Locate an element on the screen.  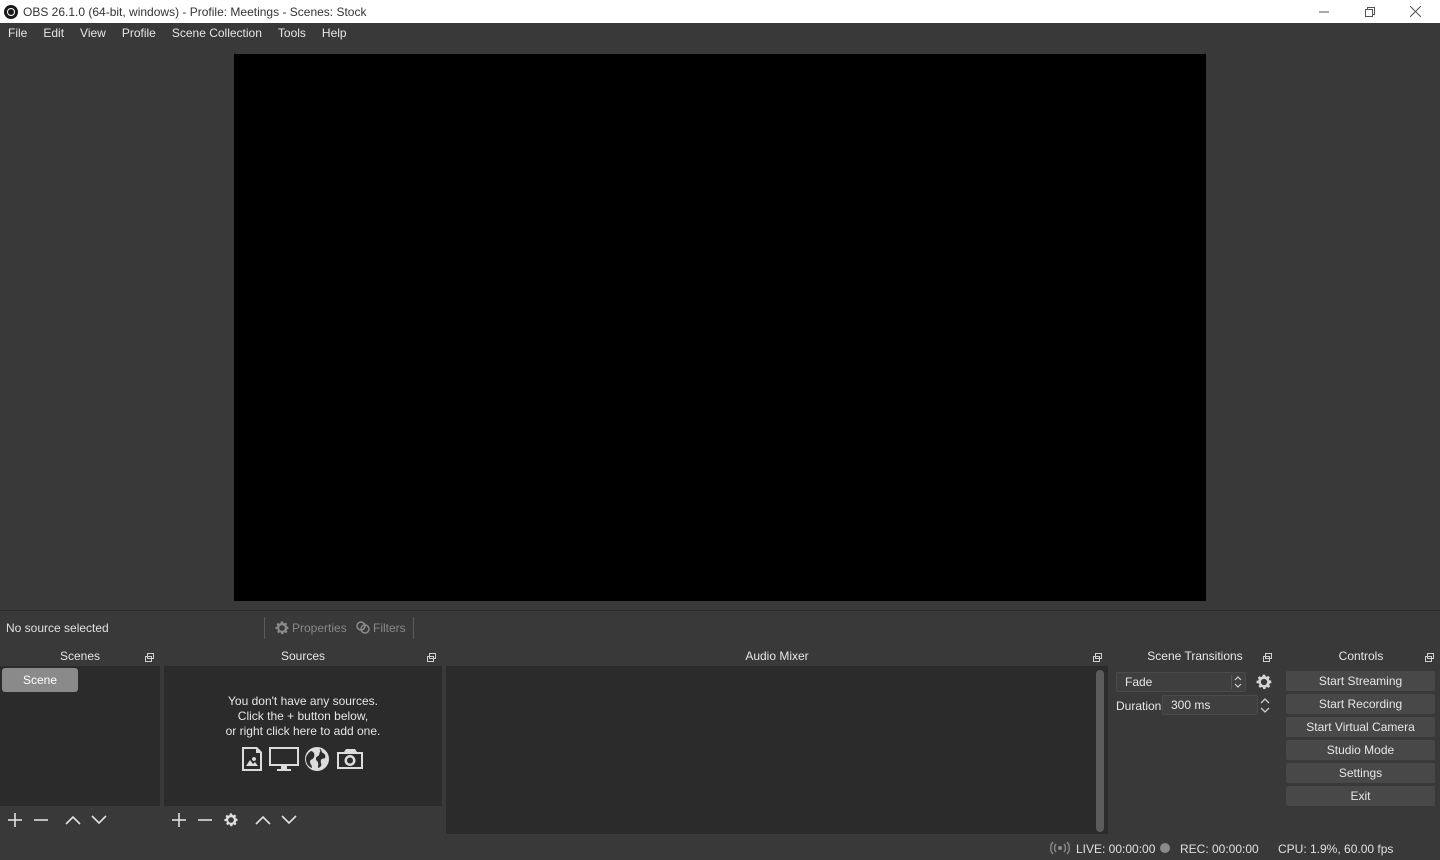
close-icon is located at coordinates (1415, 11).